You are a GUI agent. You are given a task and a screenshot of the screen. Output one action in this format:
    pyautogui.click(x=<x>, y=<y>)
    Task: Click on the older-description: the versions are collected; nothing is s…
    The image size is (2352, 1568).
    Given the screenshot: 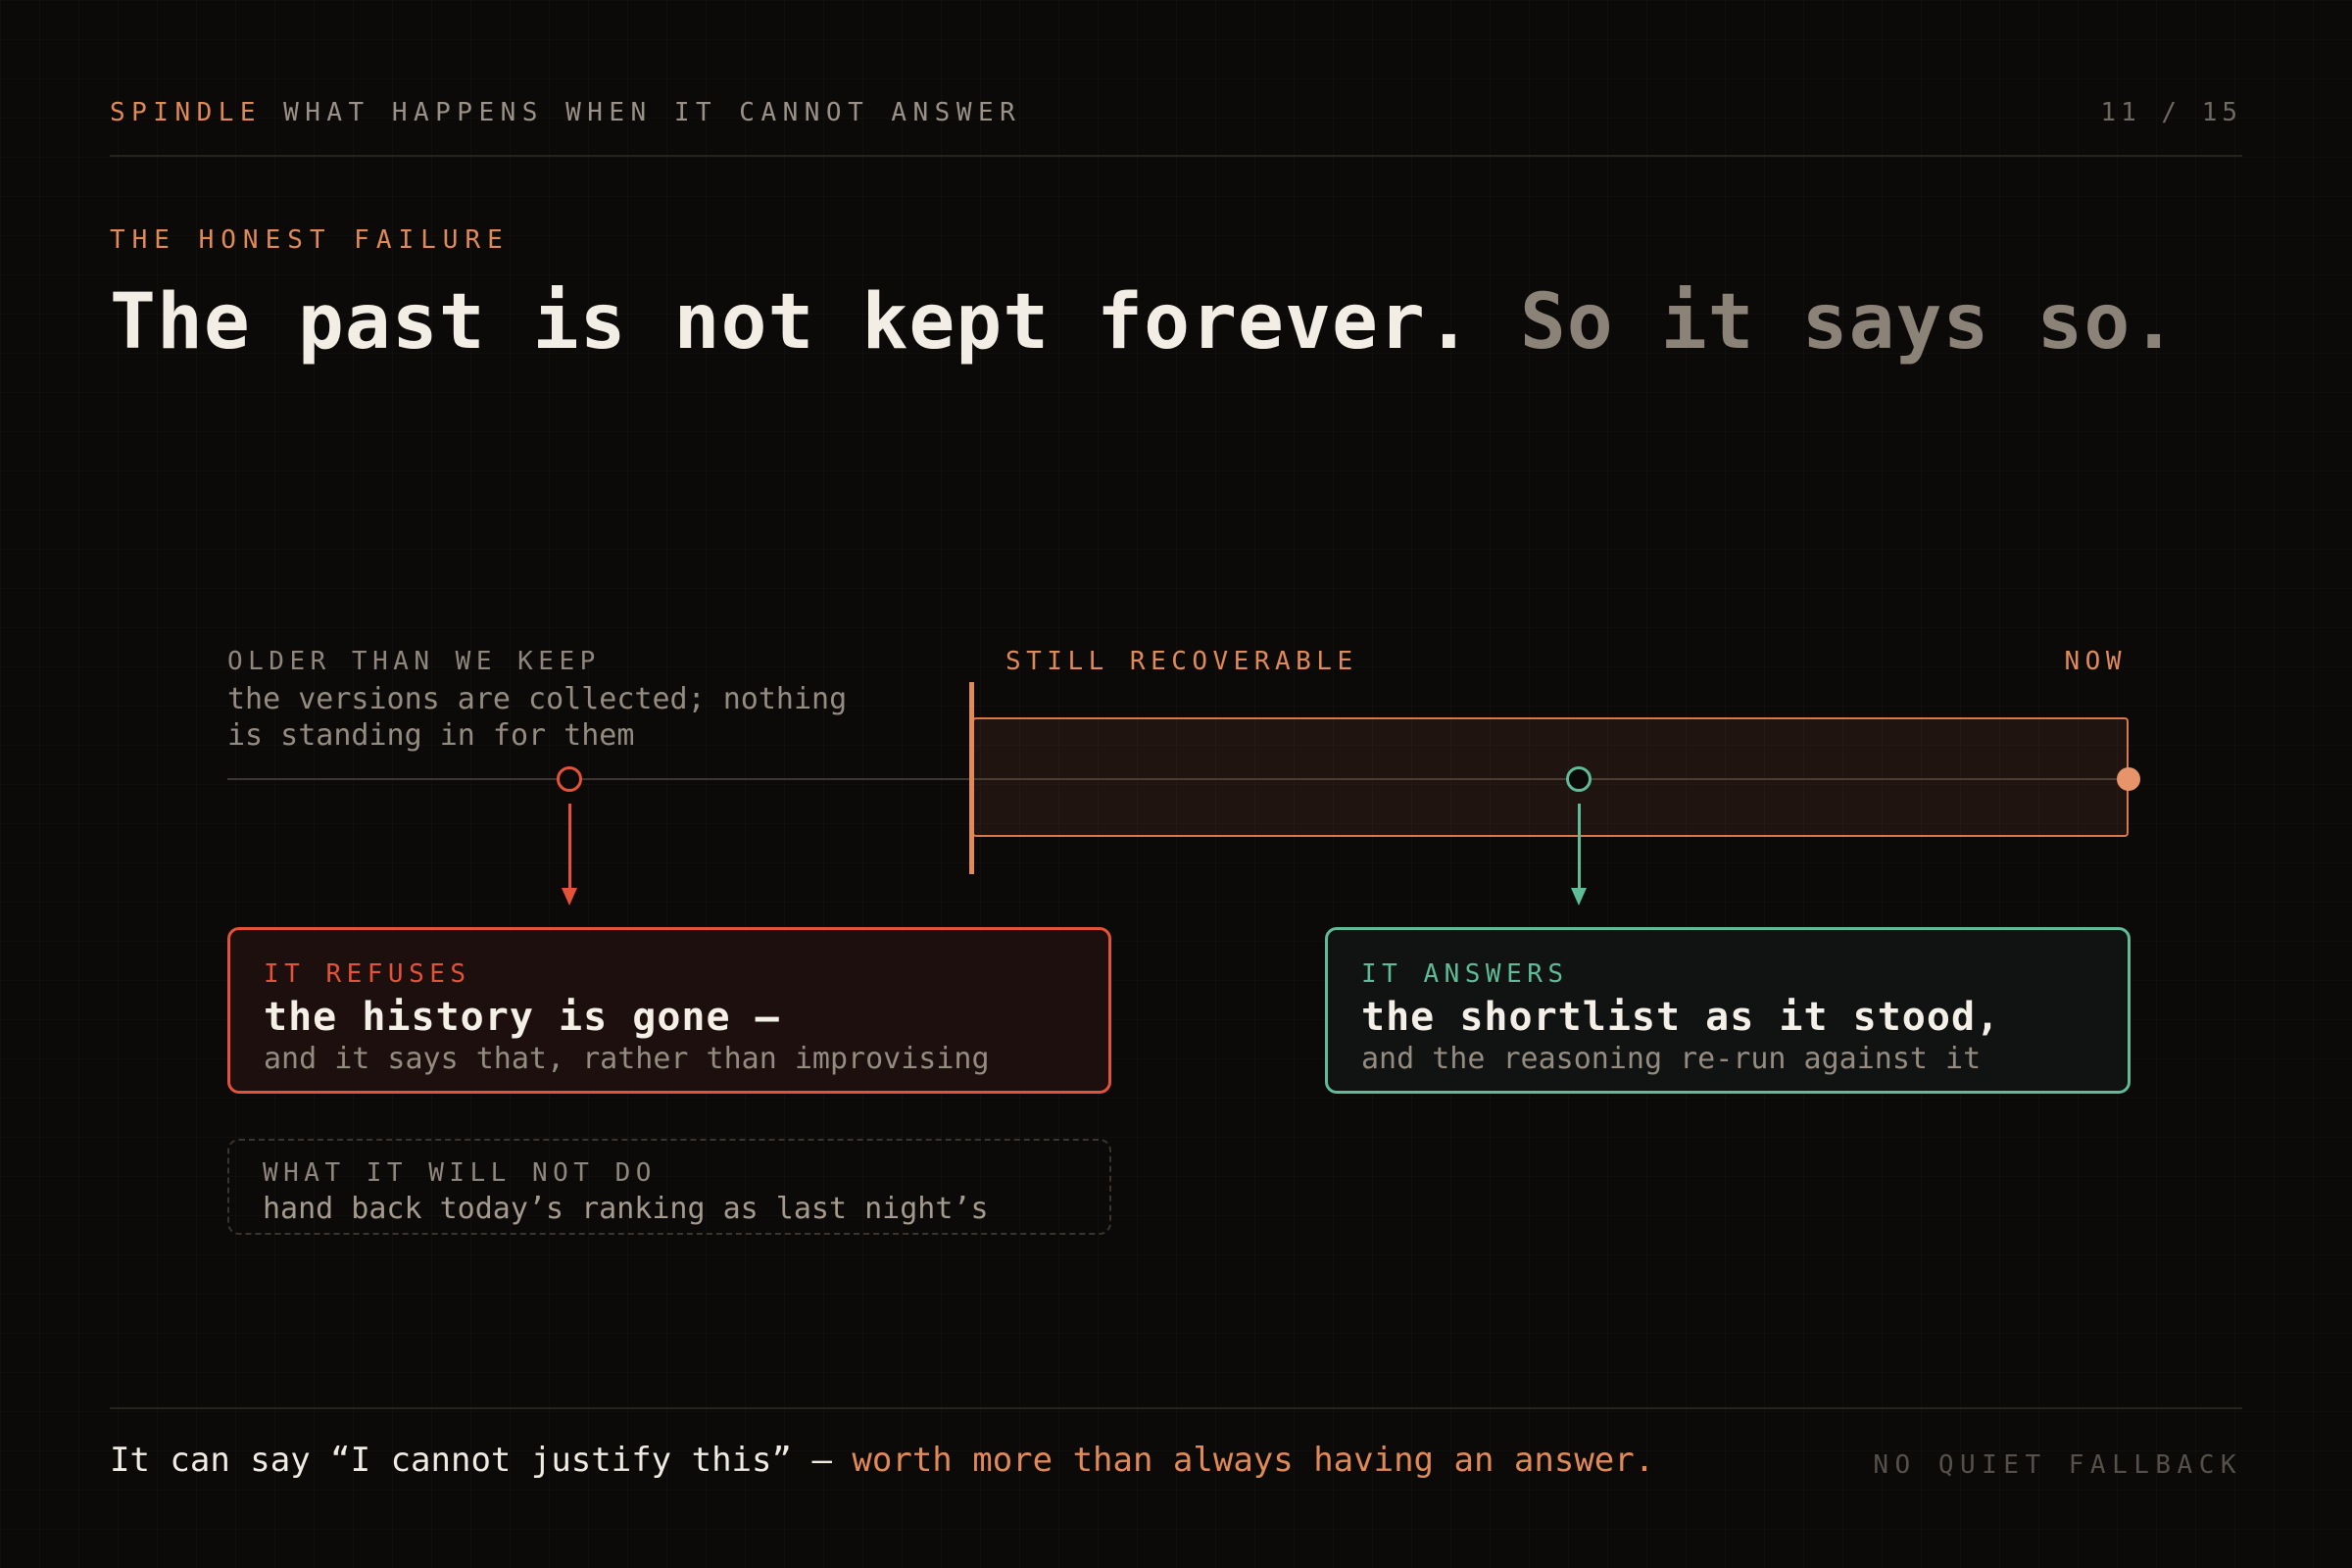 What is the action you would take?
    pyautogui.click(x=580, y=717)
    